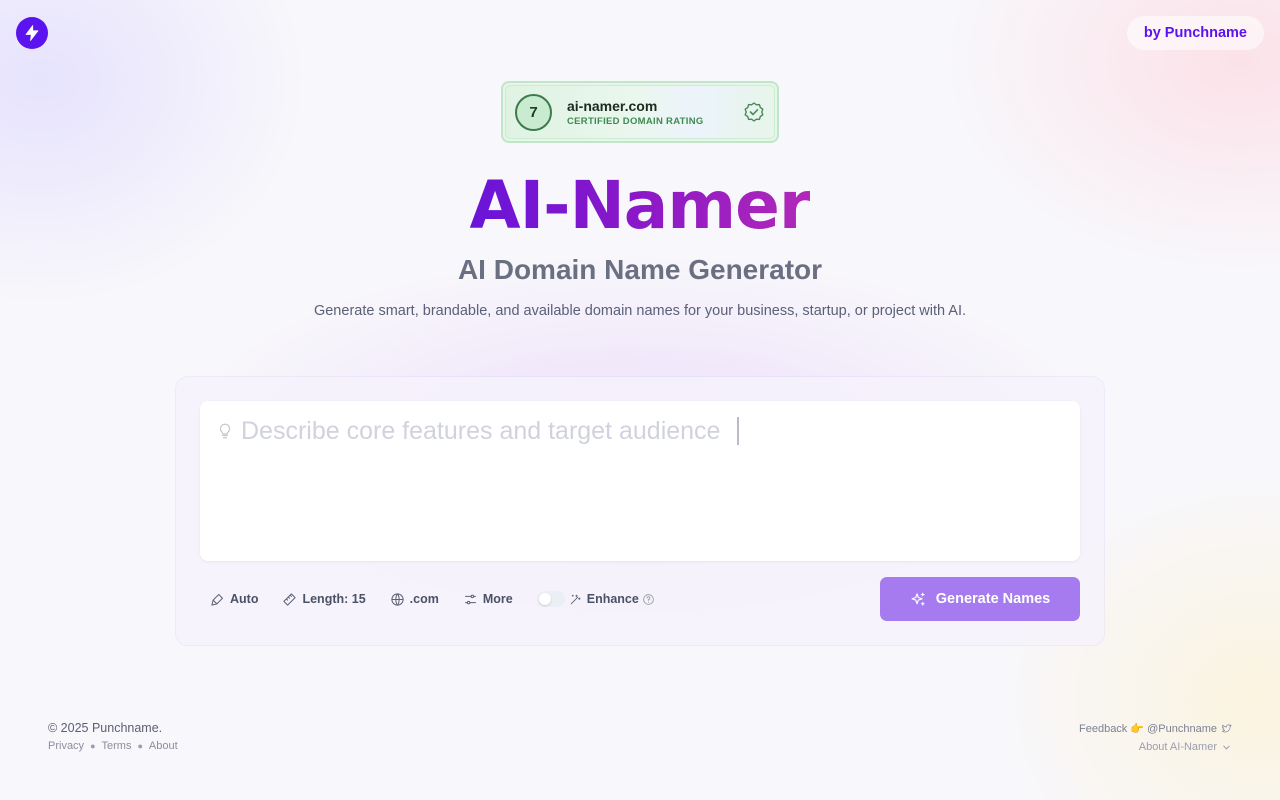  I want to click on about-ai-namer-menu: About AI-Namer, so click(1155, 747).